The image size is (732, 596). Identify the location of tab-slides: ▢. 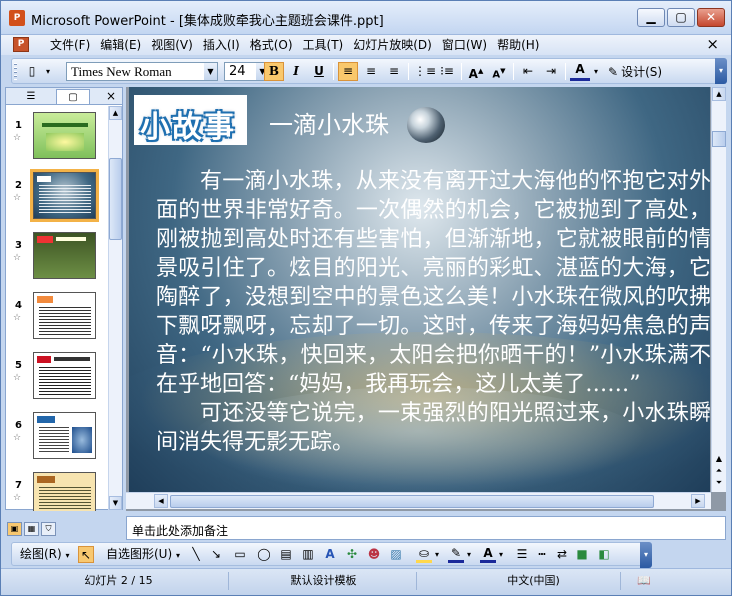
(73, 96).